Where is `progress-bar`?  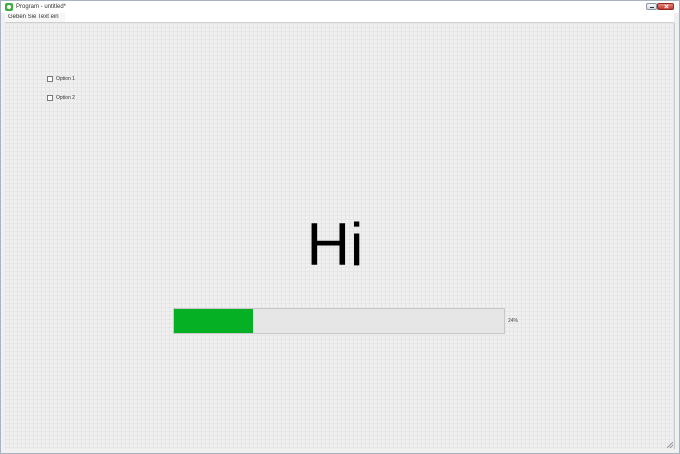 progress-bar is located at coordinates (339, 321).